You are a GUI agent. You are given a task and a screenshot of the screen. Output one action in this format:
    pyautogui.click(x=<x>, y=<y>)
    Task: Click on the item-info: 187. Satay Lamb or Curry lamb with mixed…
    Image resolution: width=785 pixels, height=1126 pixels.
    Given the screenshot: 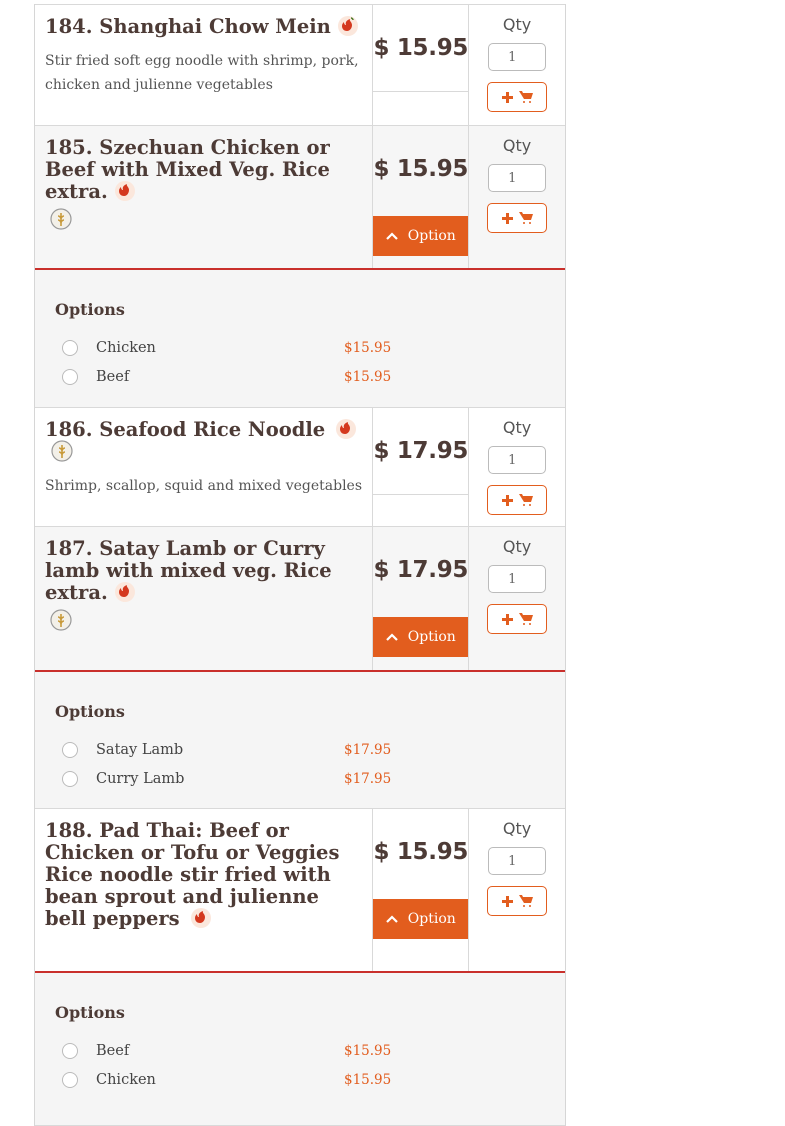 What is the action you would take?
    pyautogui.click(x=204, y=598)
    